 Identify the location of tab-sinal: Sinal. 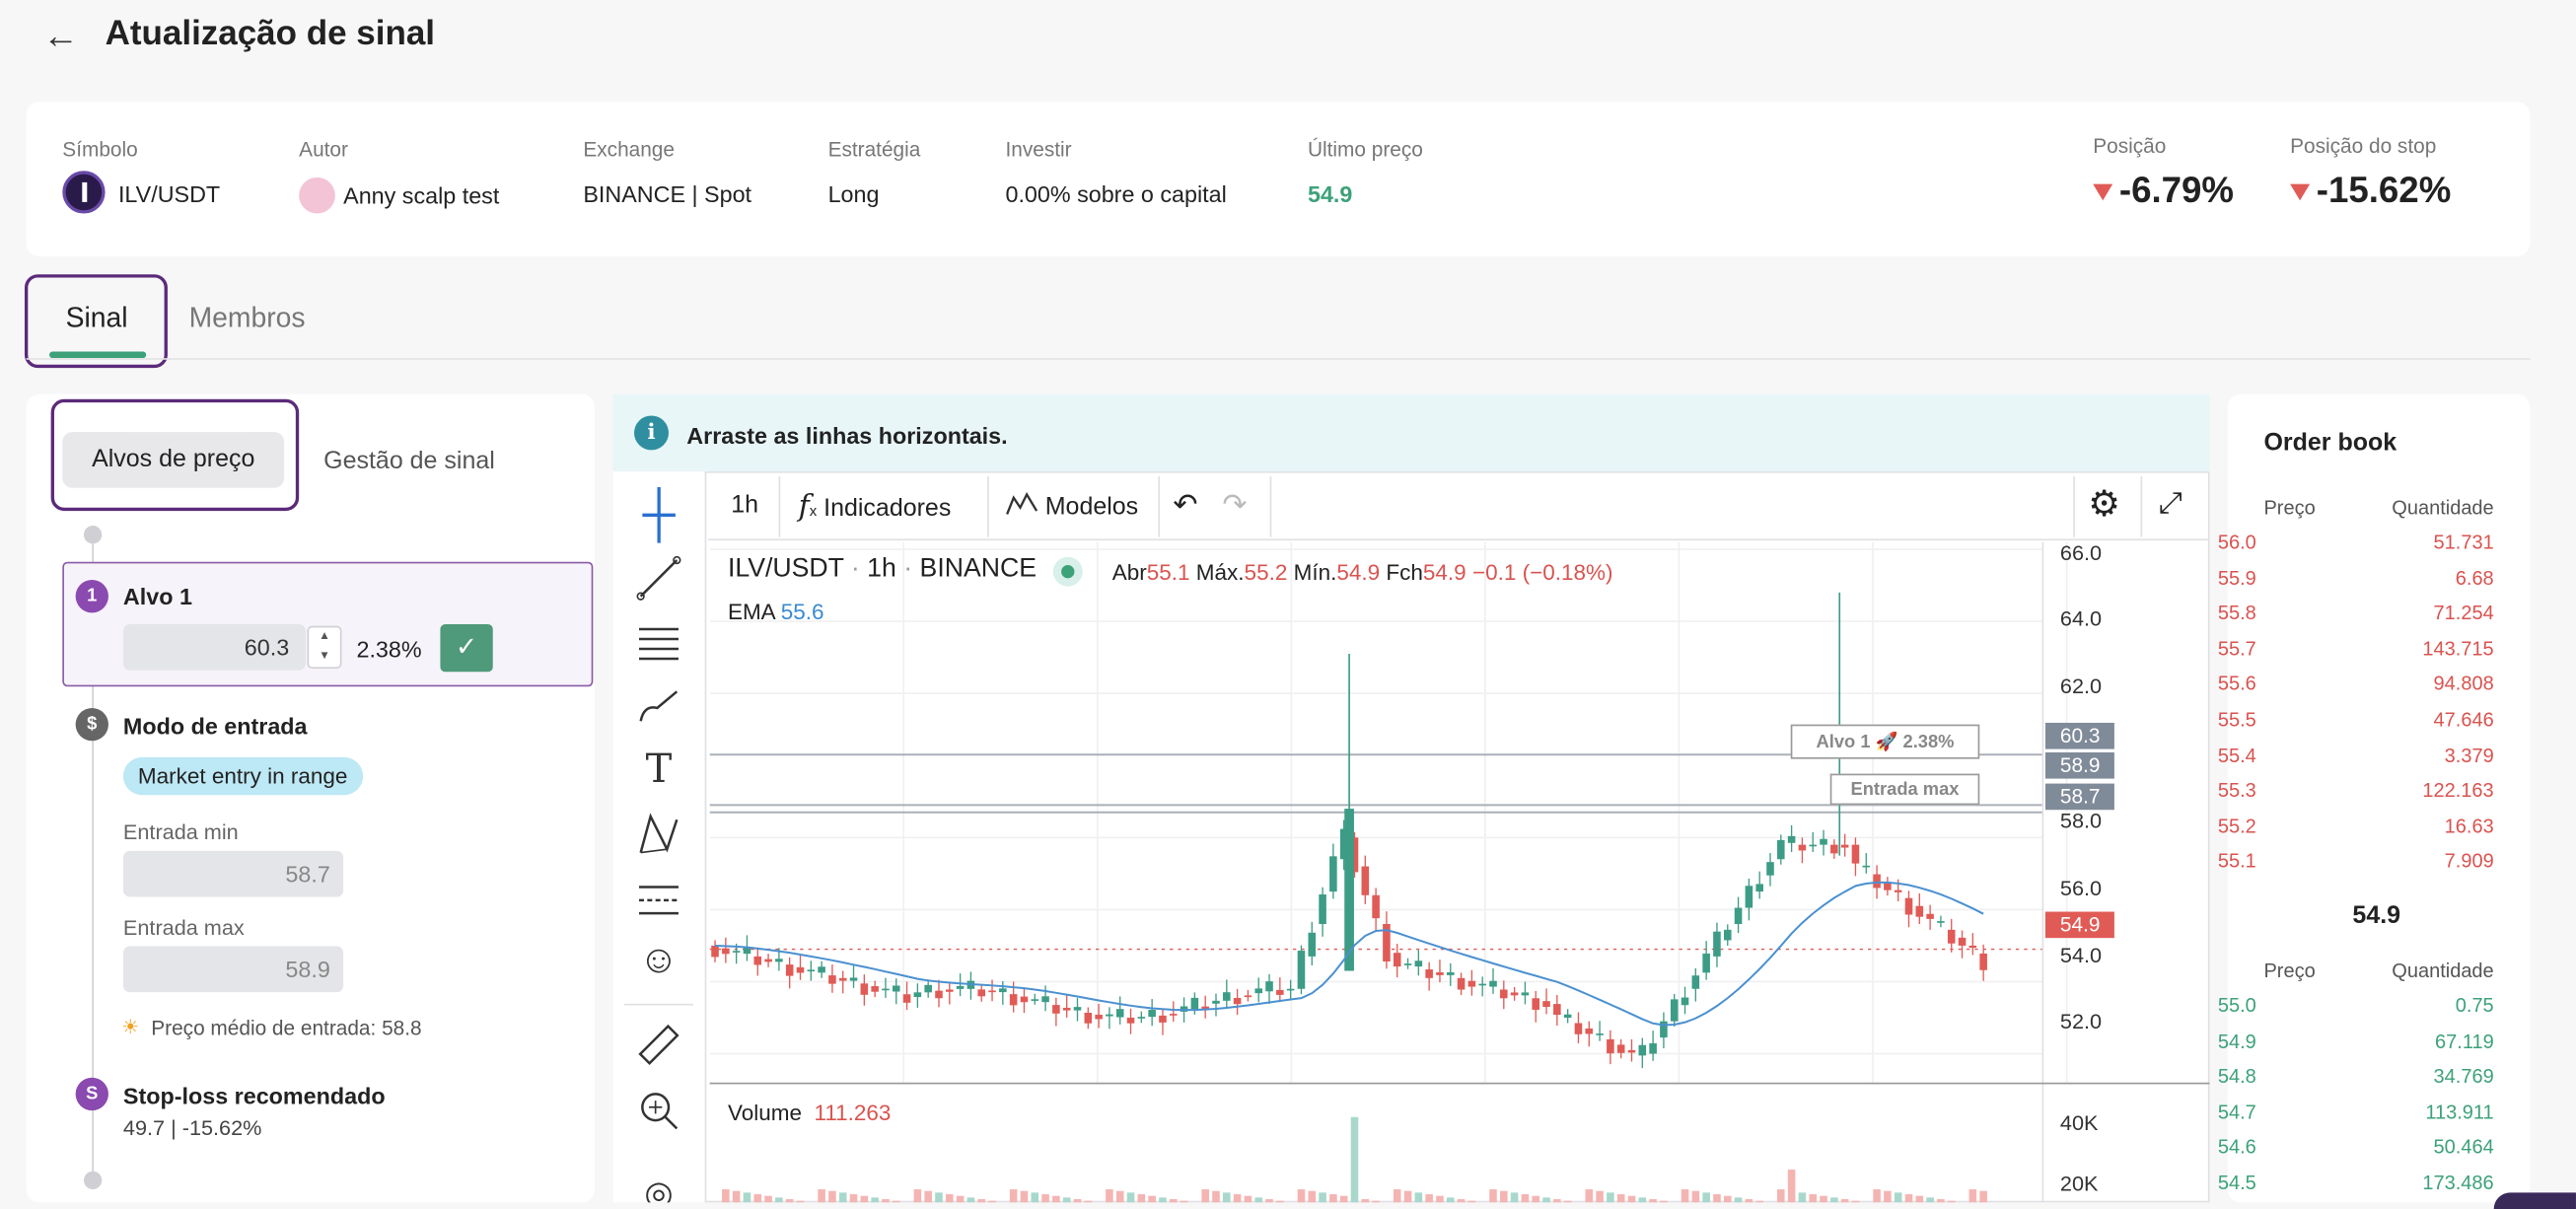
(97, 319).